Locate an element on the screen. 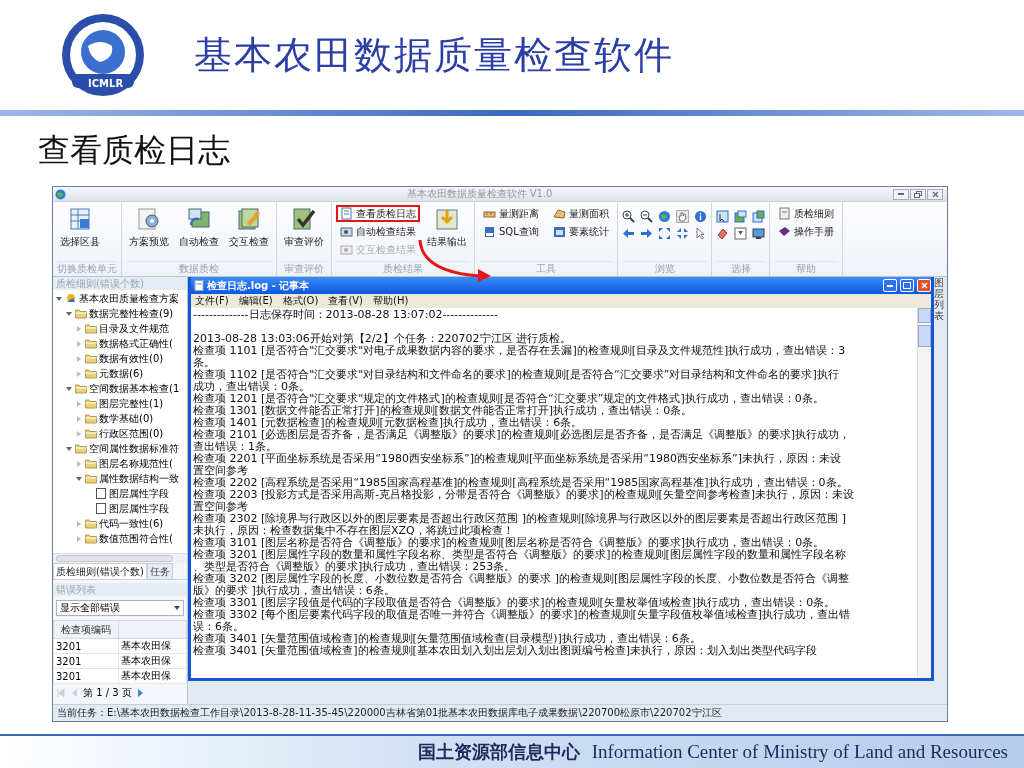 The height and width of the screenshot is (768, 1024). notepad-title: 检查日志.log - 记事本 is located at coordinates (259, 285).